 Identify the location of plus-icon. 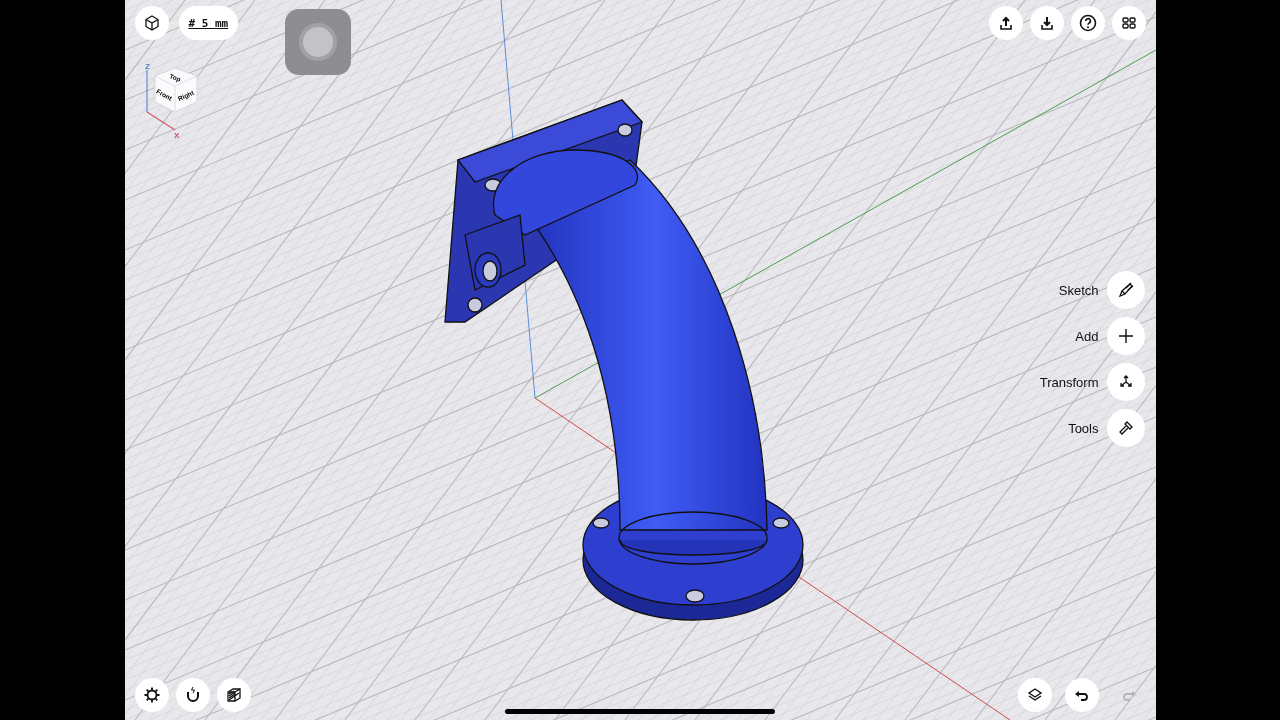
(1125, 336).